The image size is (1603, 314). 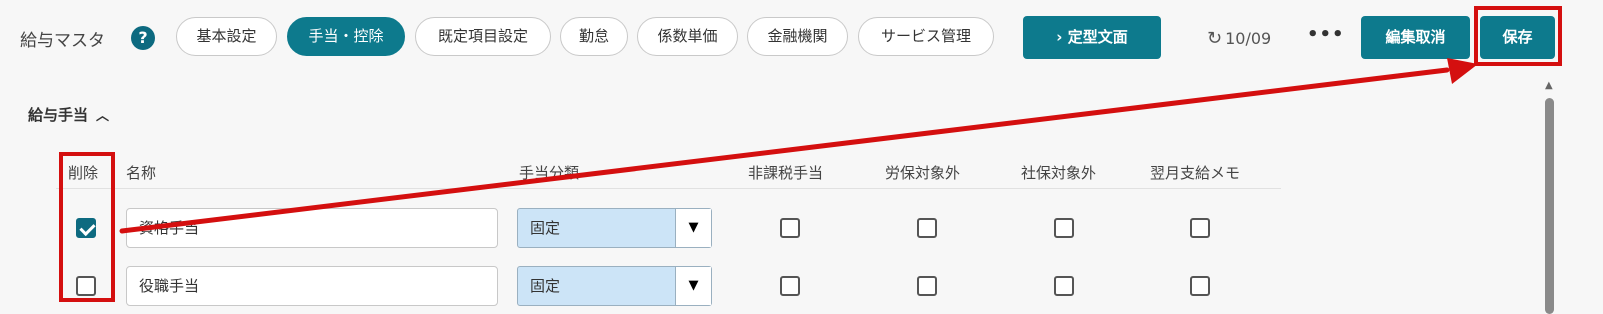 What do you see at coordinates (483, 36) in the screenshot?
I see `tab-default-items: 既定項目設定` at bounding box center [483, 36].